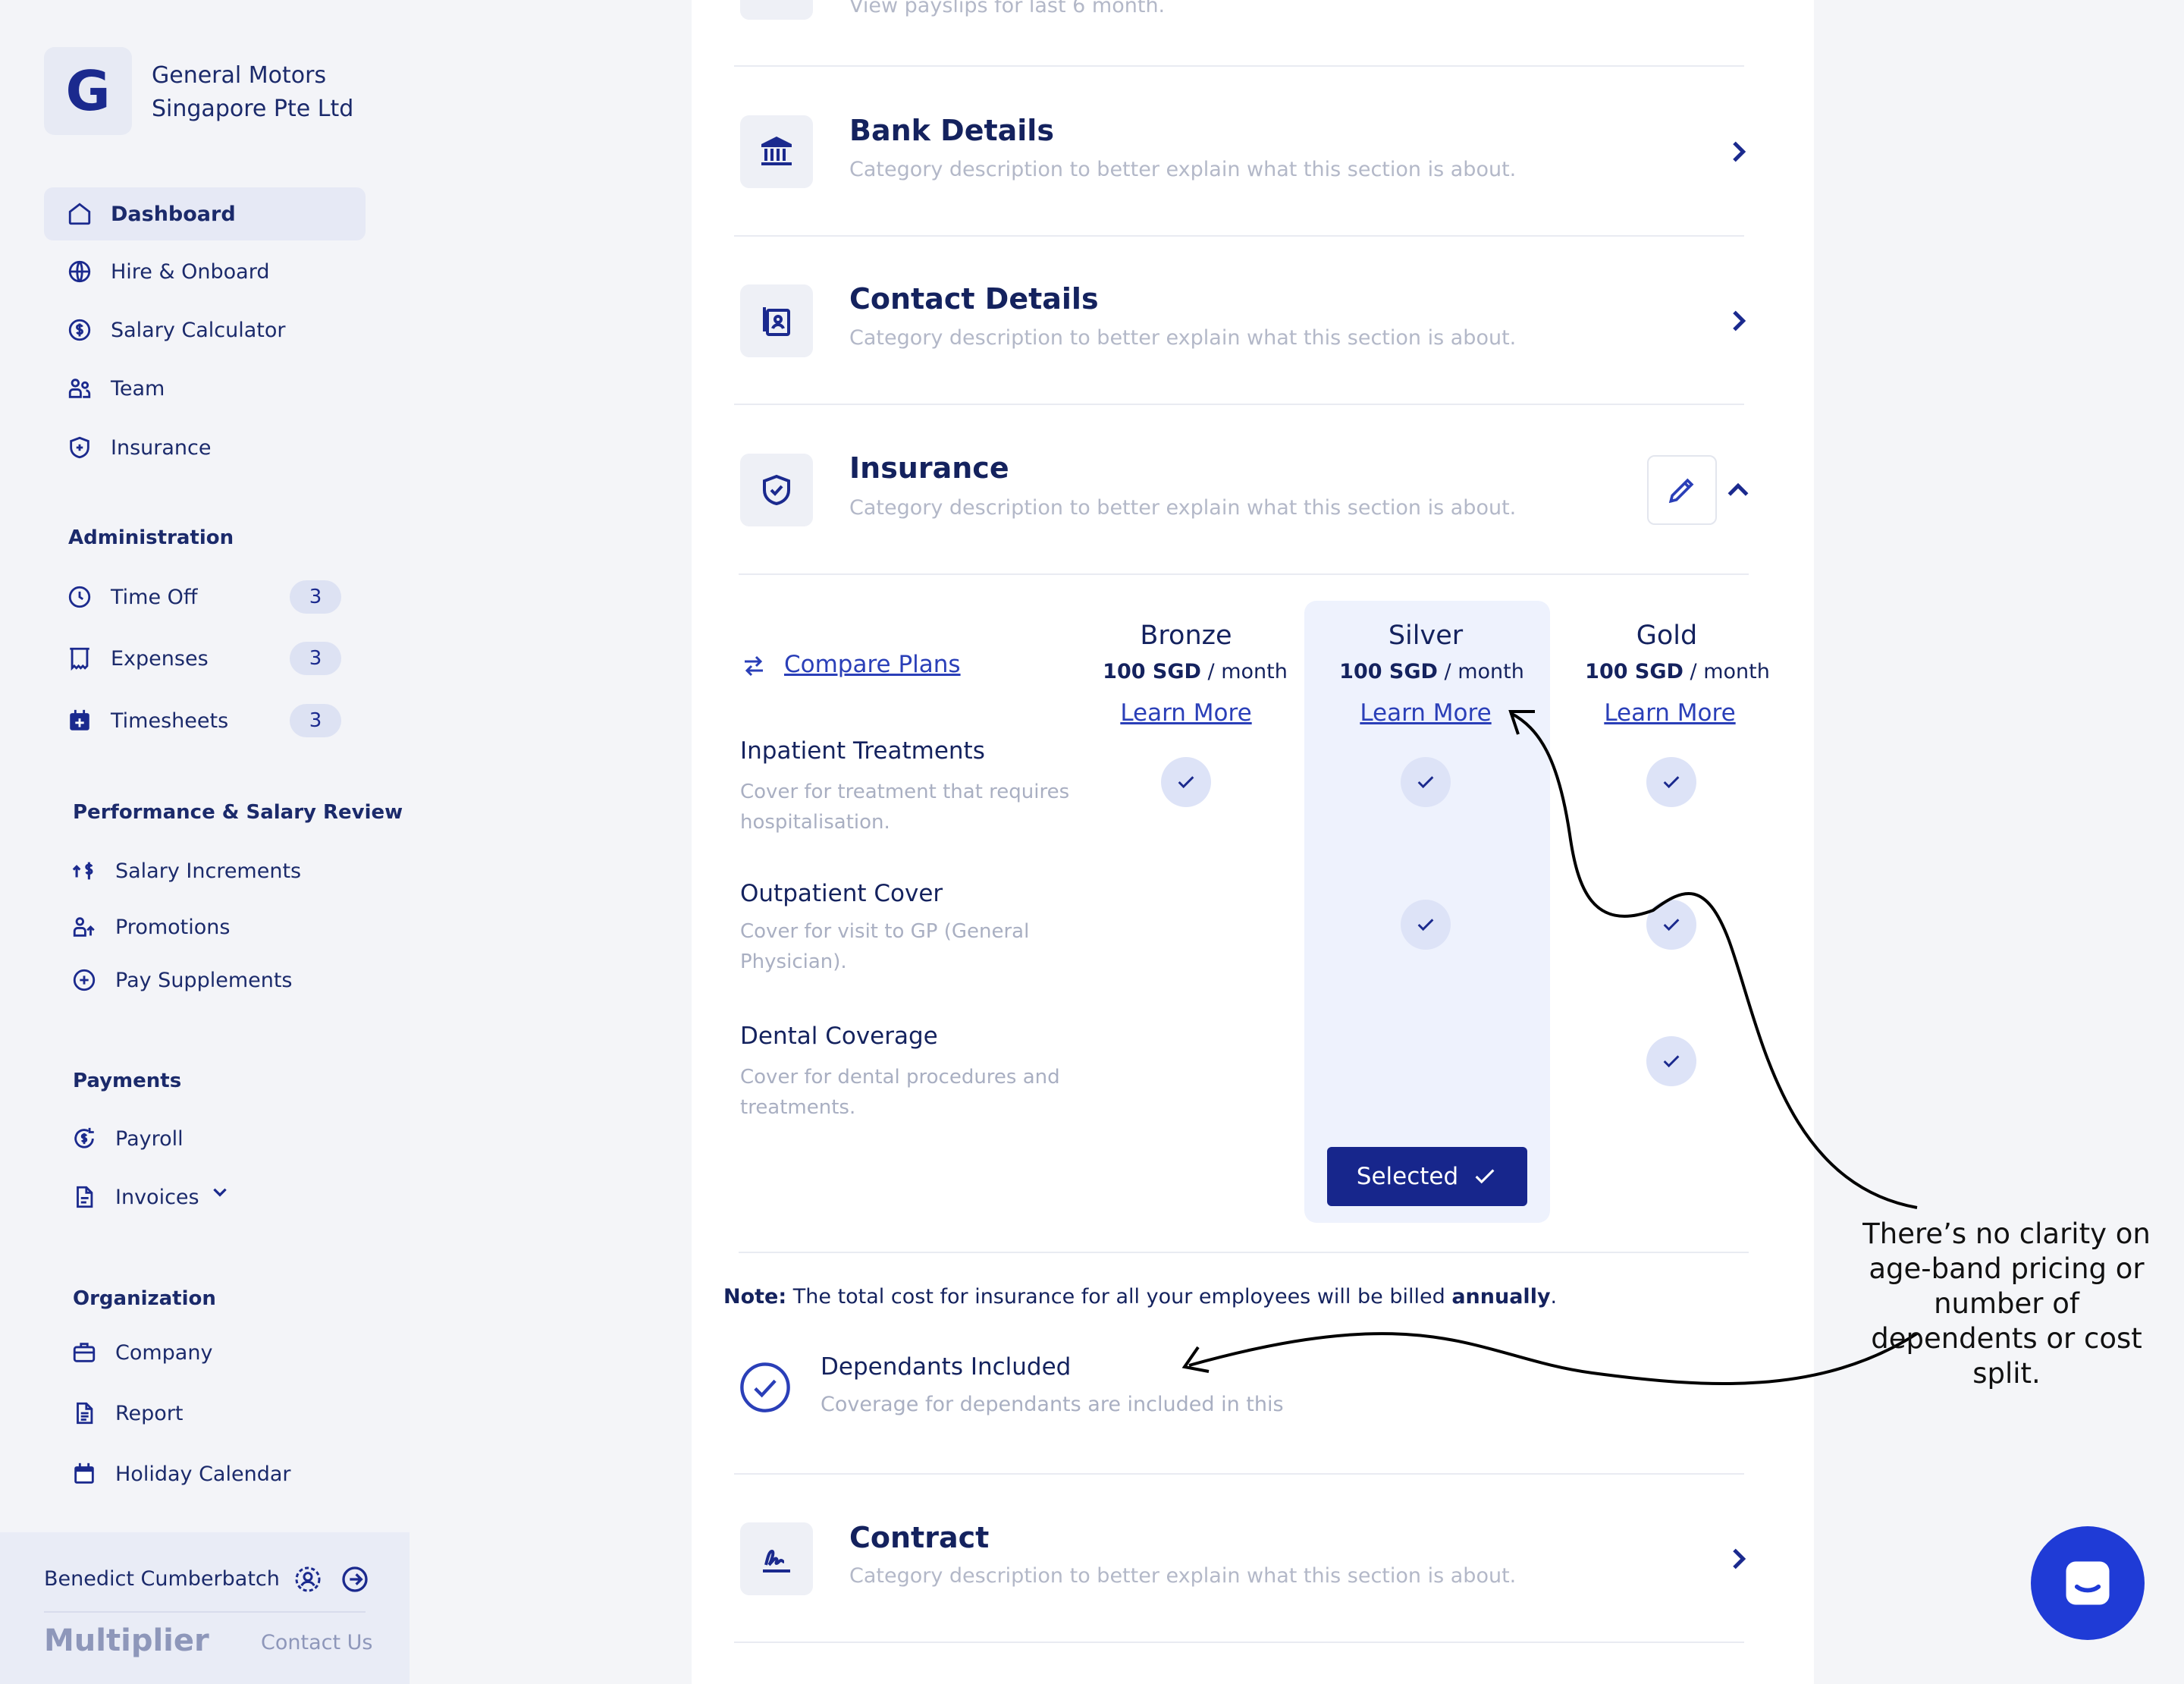 The image size is (2184, 1684). I want to click on compare-plans-link: Compare Plans, so click(872, 664).